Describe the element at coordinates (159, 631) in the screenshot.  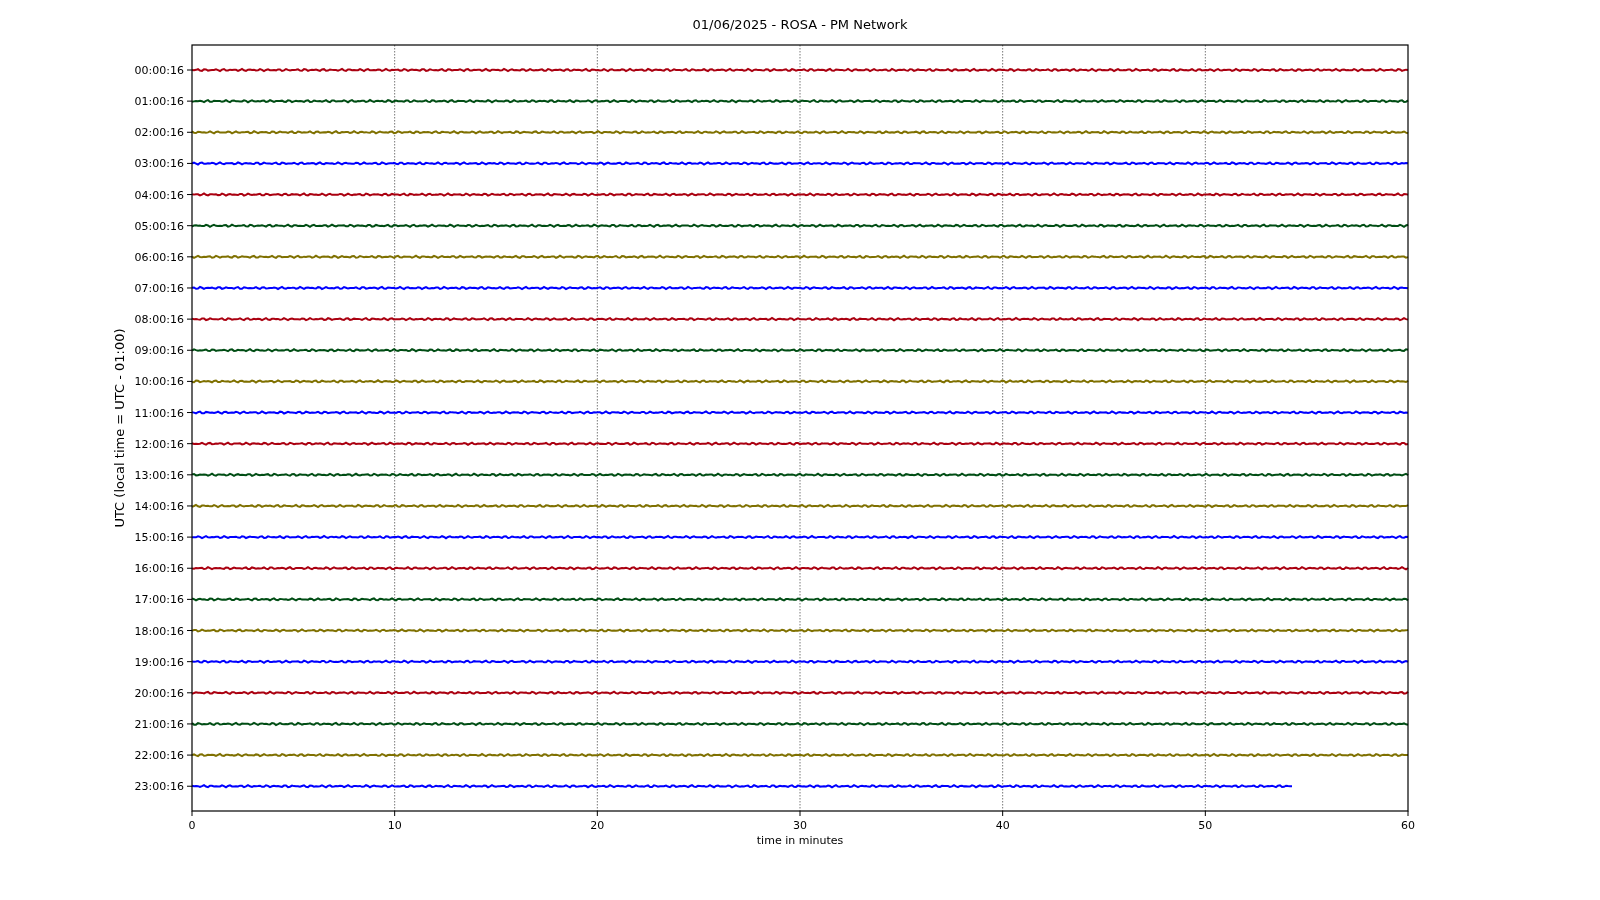
I see `y-tick-label: 18:00:16` at that location.